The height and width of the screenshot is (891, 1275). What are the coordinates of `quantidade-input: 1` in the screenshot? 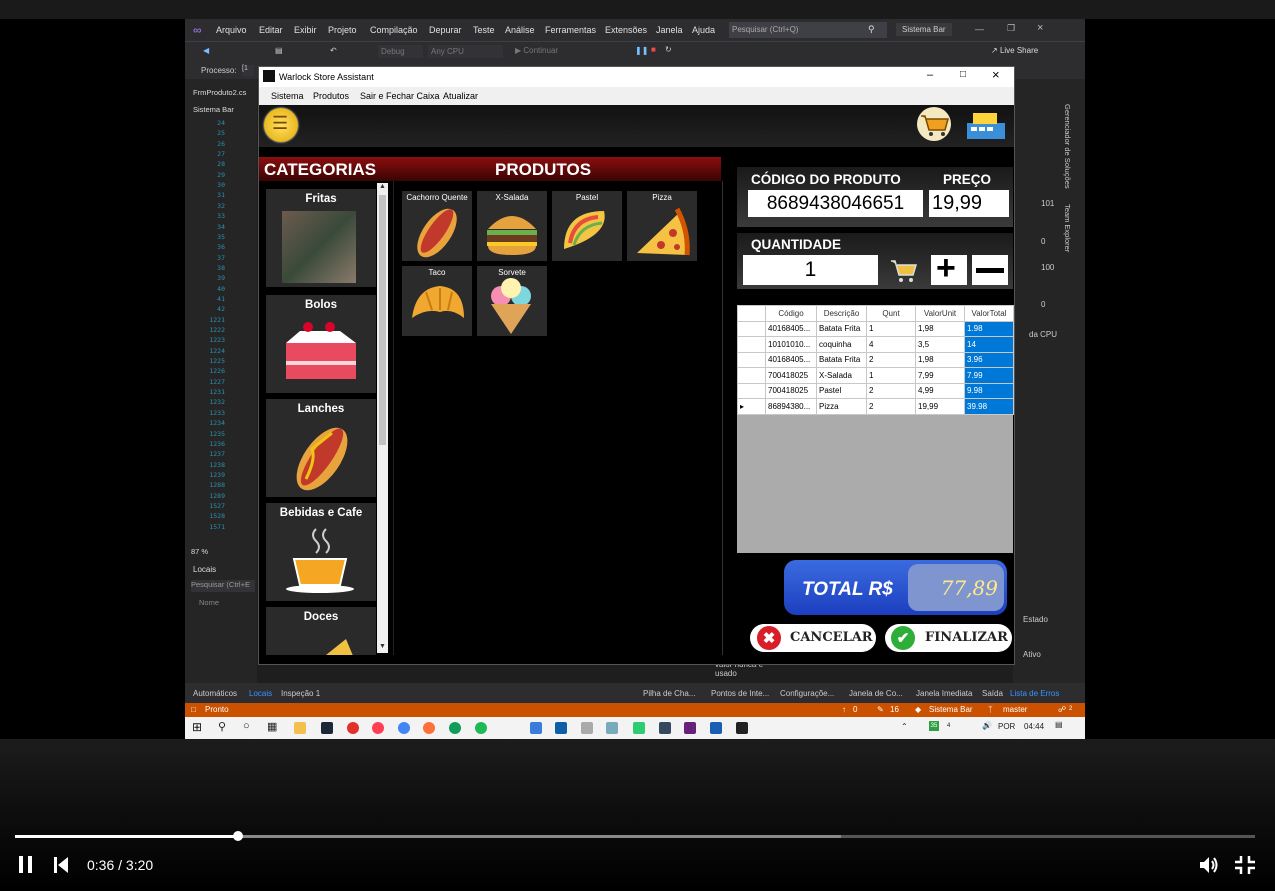 It's located at (810, 270).